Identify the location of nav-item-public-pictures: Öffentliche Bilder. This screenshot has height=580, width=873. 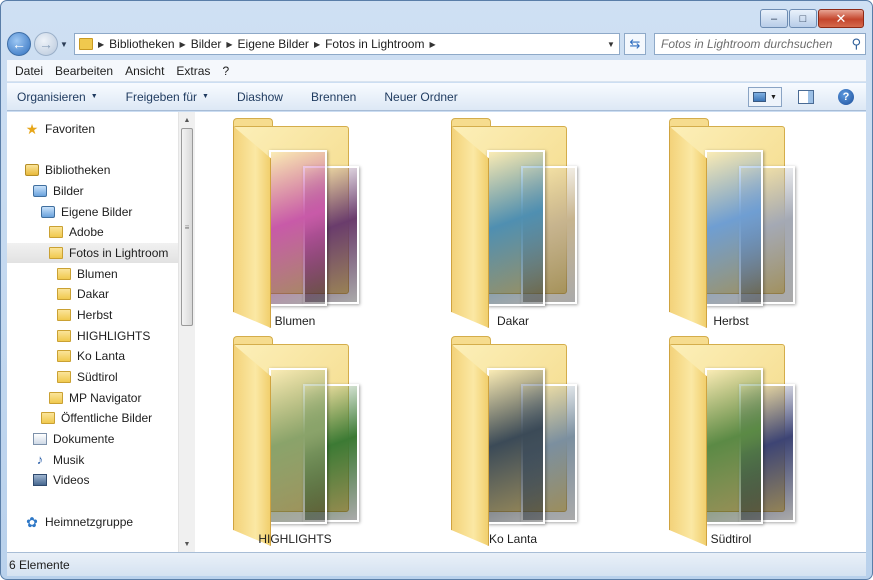
(96, 418).